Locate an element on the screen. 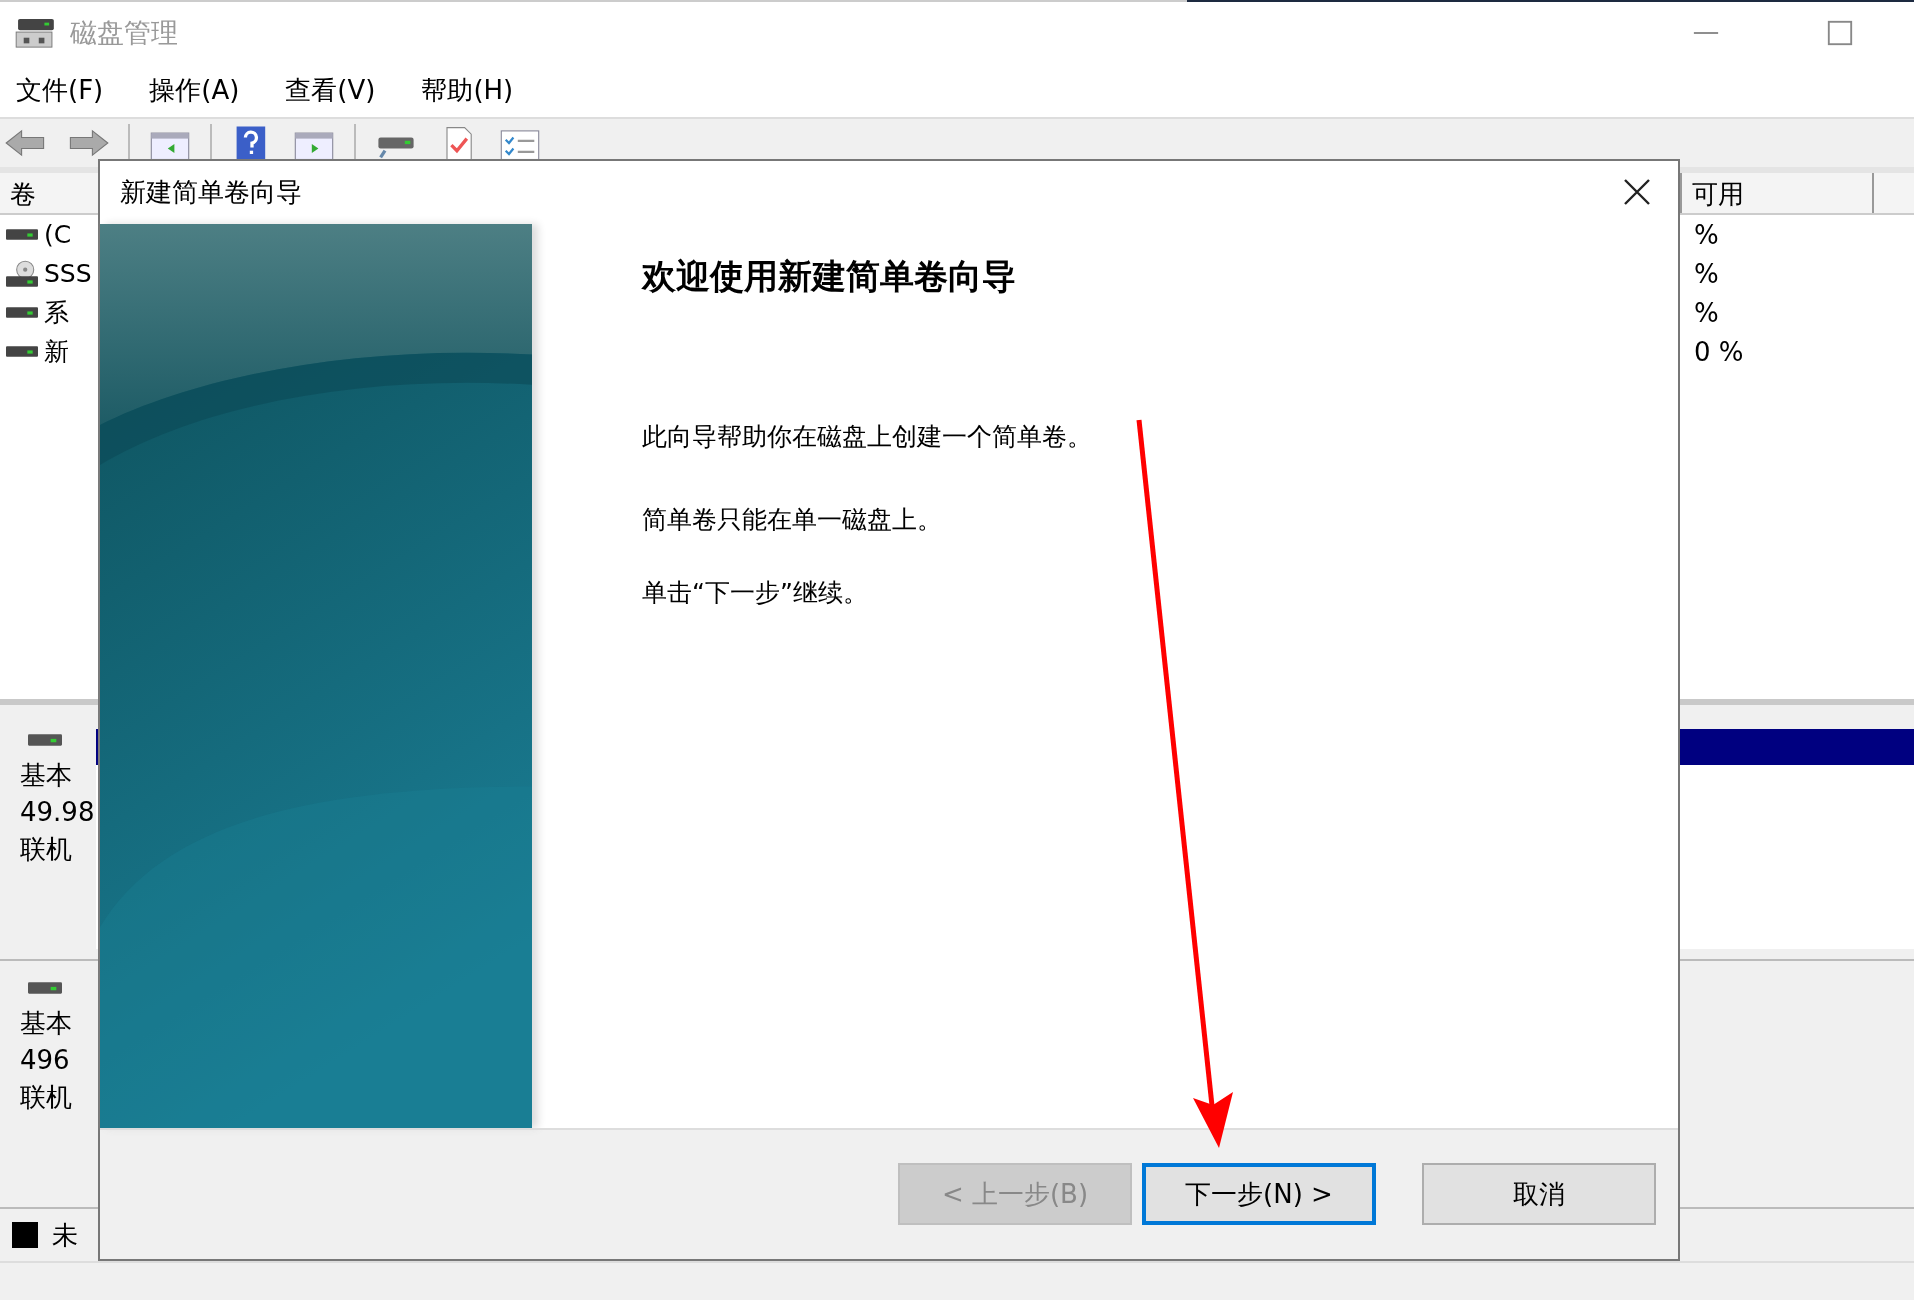 The image size is (1914, 1300). wizard-text: 此向导帮助你在磁盘上创建一个简单卷。 is located at coordinates (867, 436).